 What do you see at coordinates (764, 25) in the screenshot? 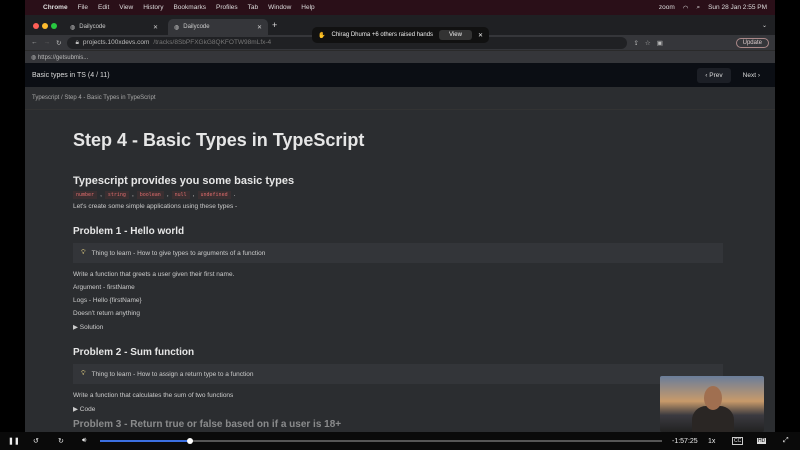
I see `chevron-down-icon: ⌄` at bounding box center [764, 25].